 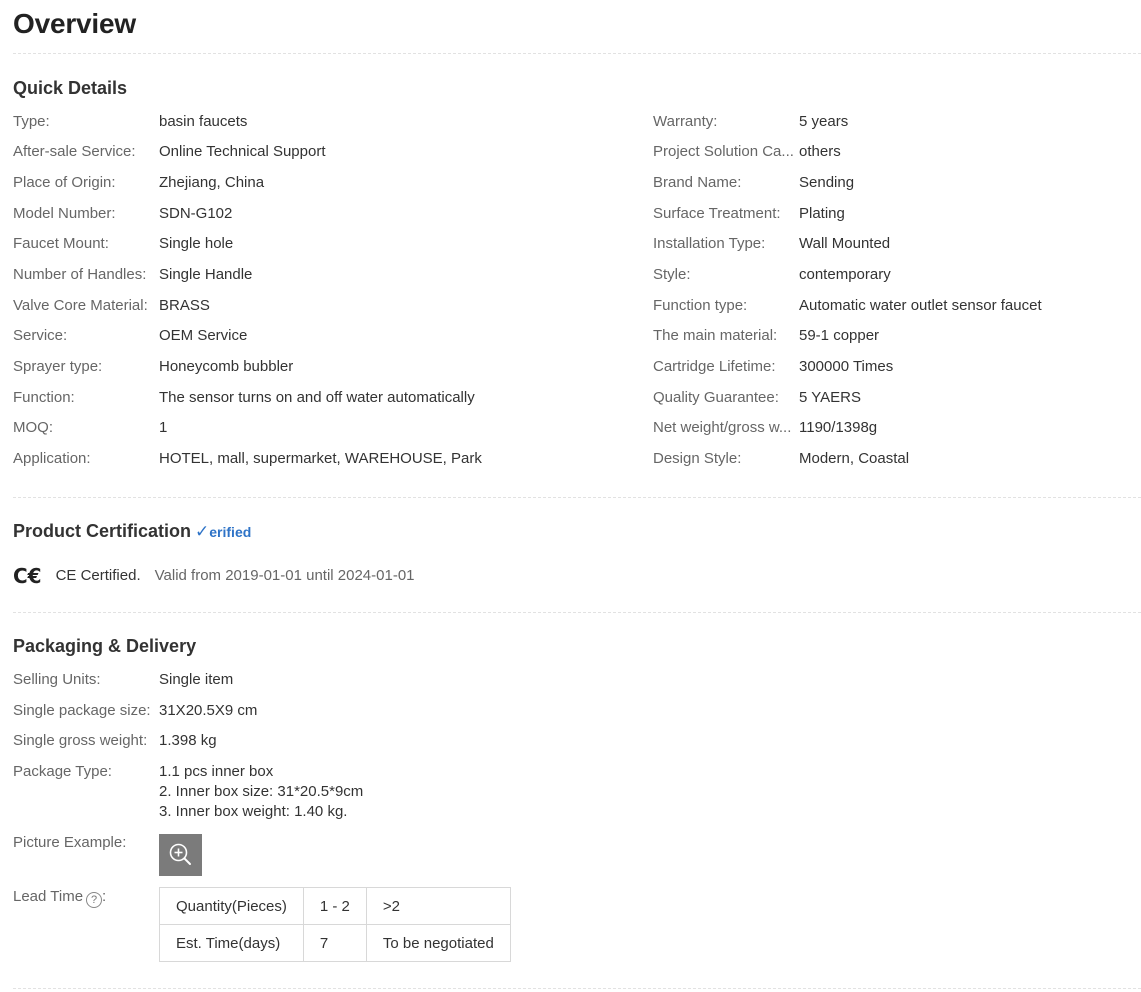 I want to click on verified-text: erified, so click(x=230, y=532).